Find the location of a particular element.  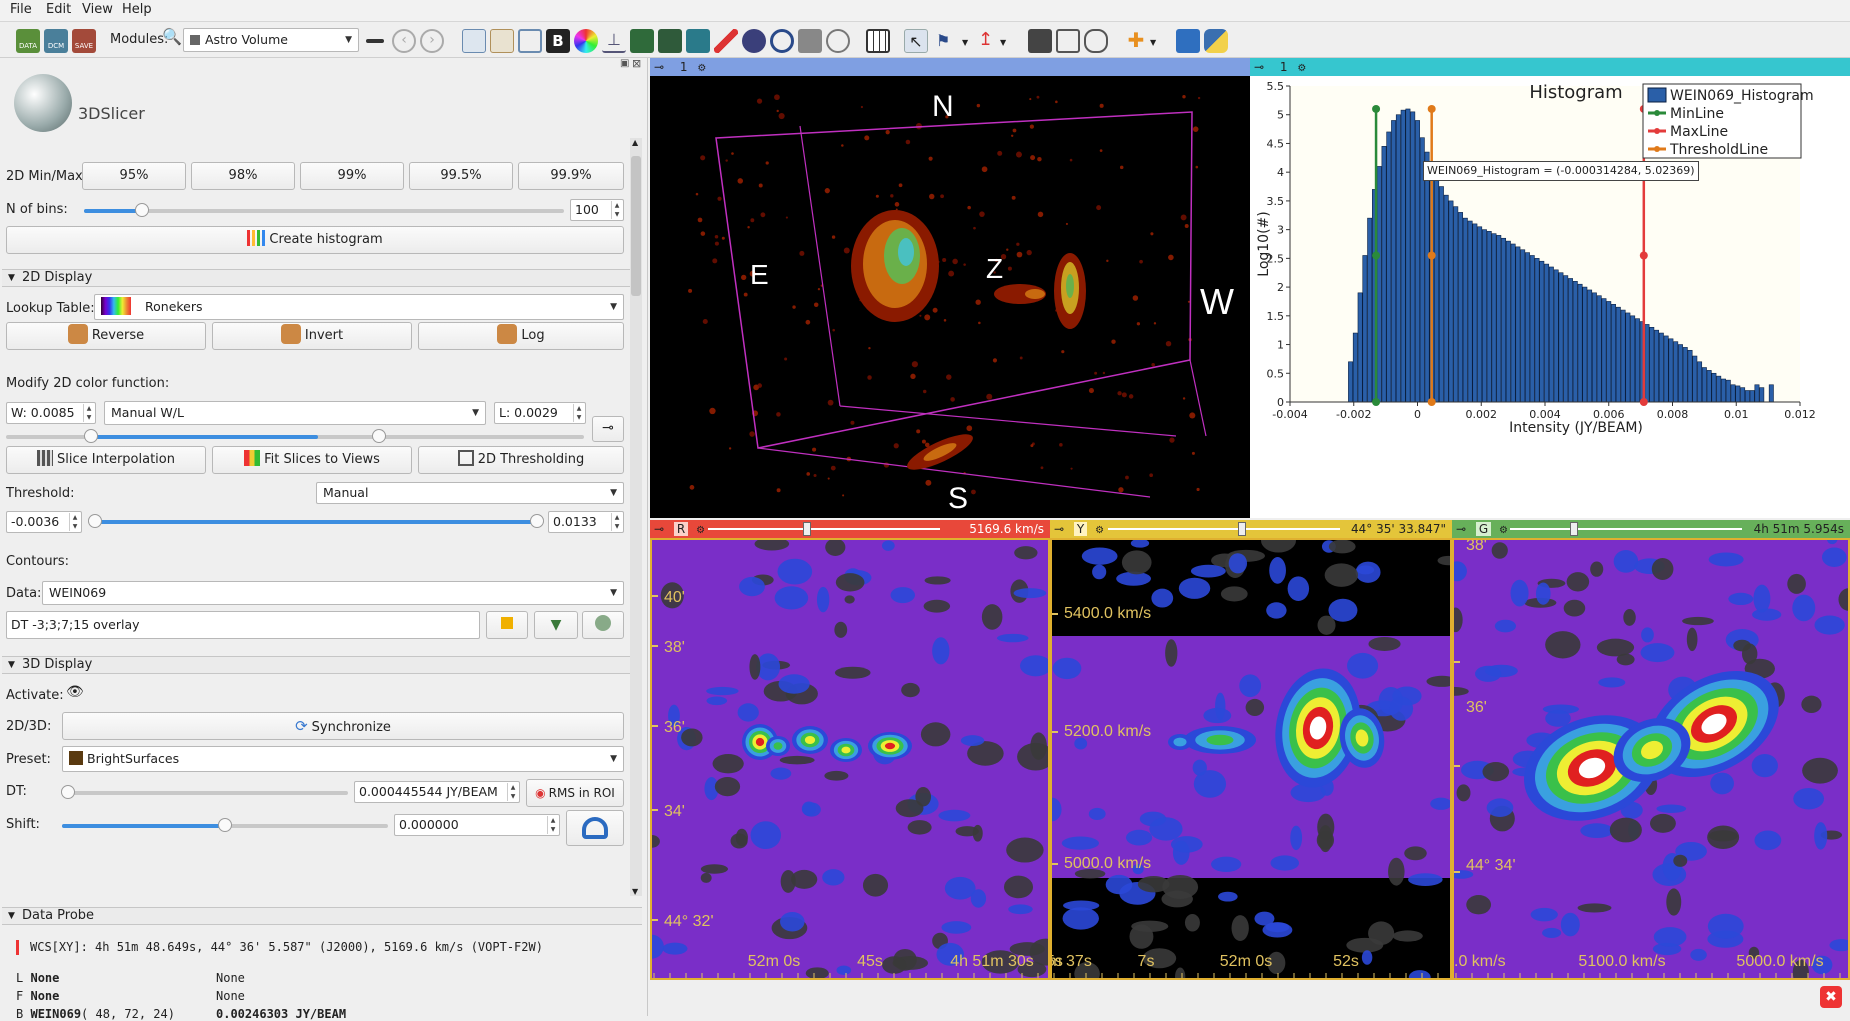

crosshair-icon: ✚ is located at coordinates (1136, 41).